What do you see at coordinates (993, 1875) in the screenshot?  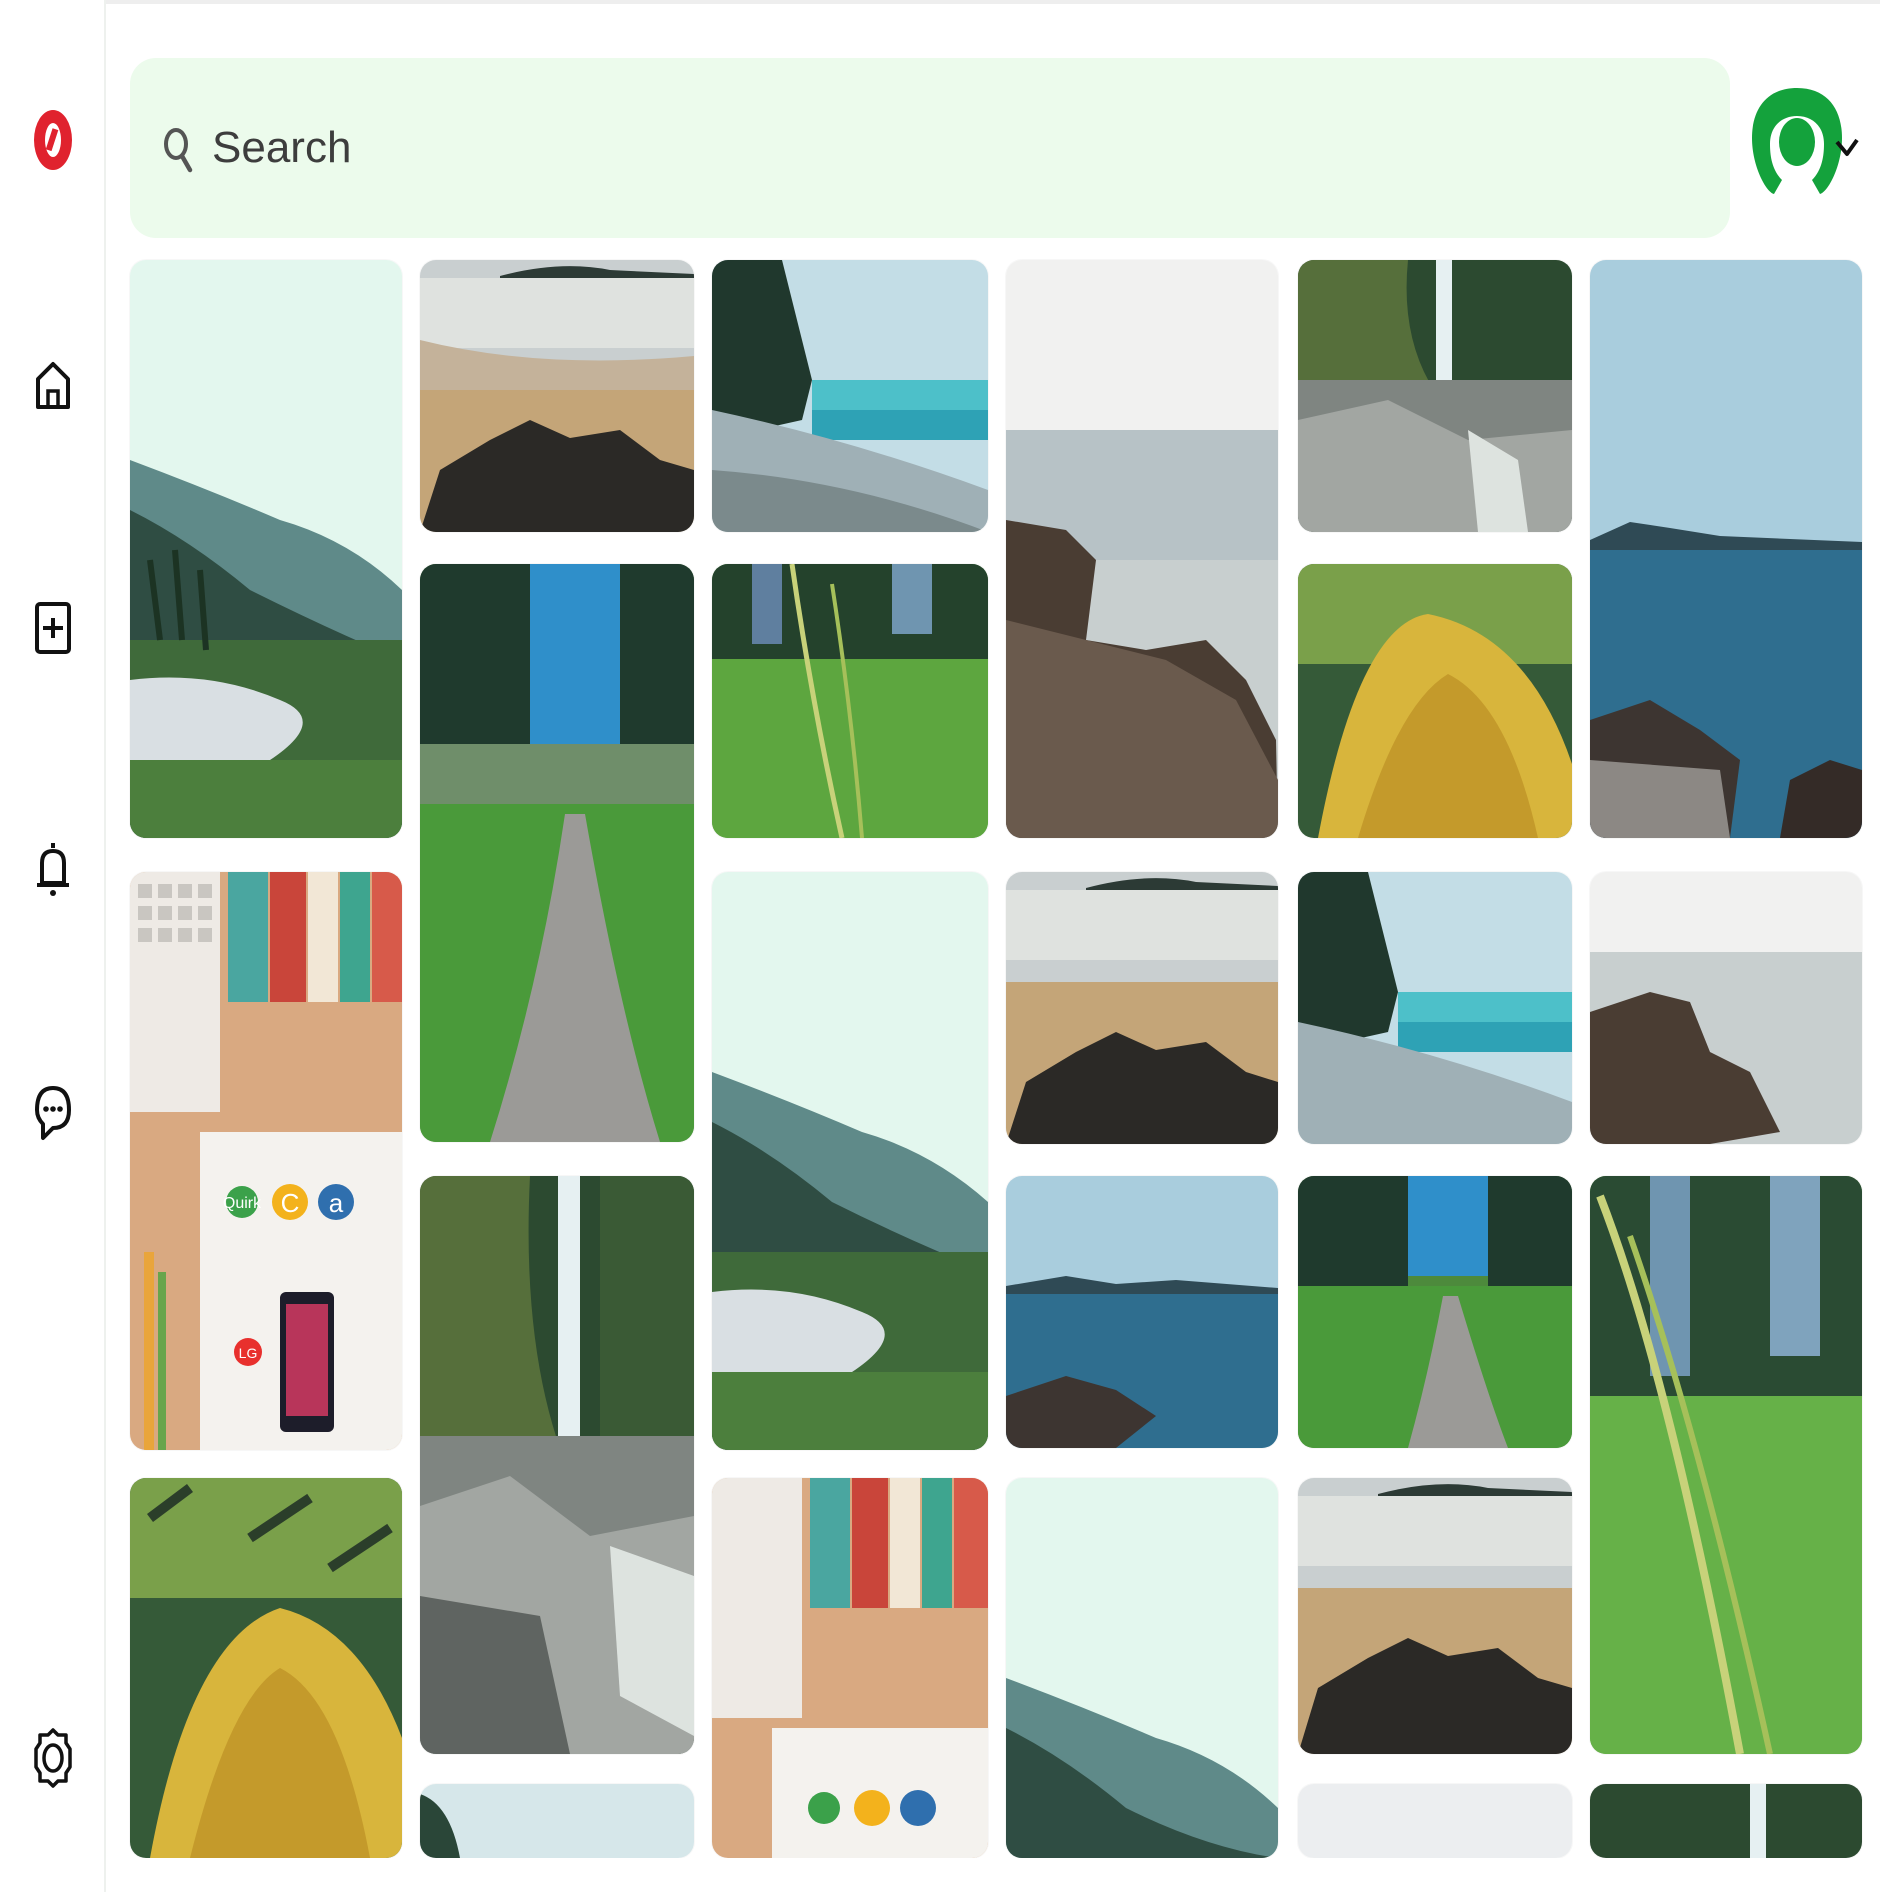 I see `bottom-edge` at bounding box center [993, 1875].